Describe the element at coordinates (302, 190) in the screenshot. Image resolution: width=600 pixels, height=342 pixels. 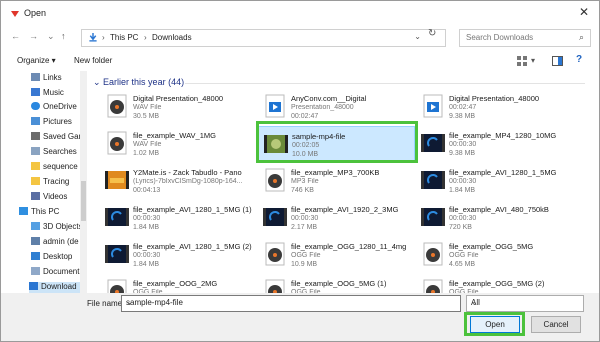
I see `file-size: 746 KB` at that location.